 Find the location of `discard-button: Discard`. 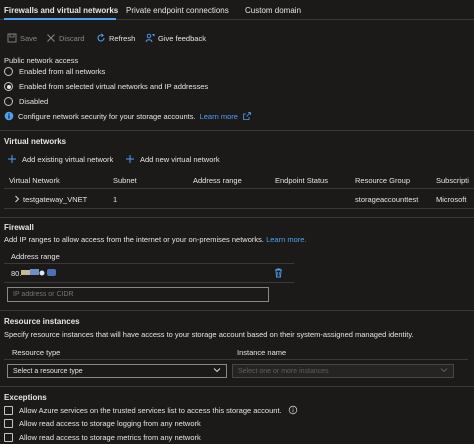

discard-button: Discard is located at coordinates (65, 38).